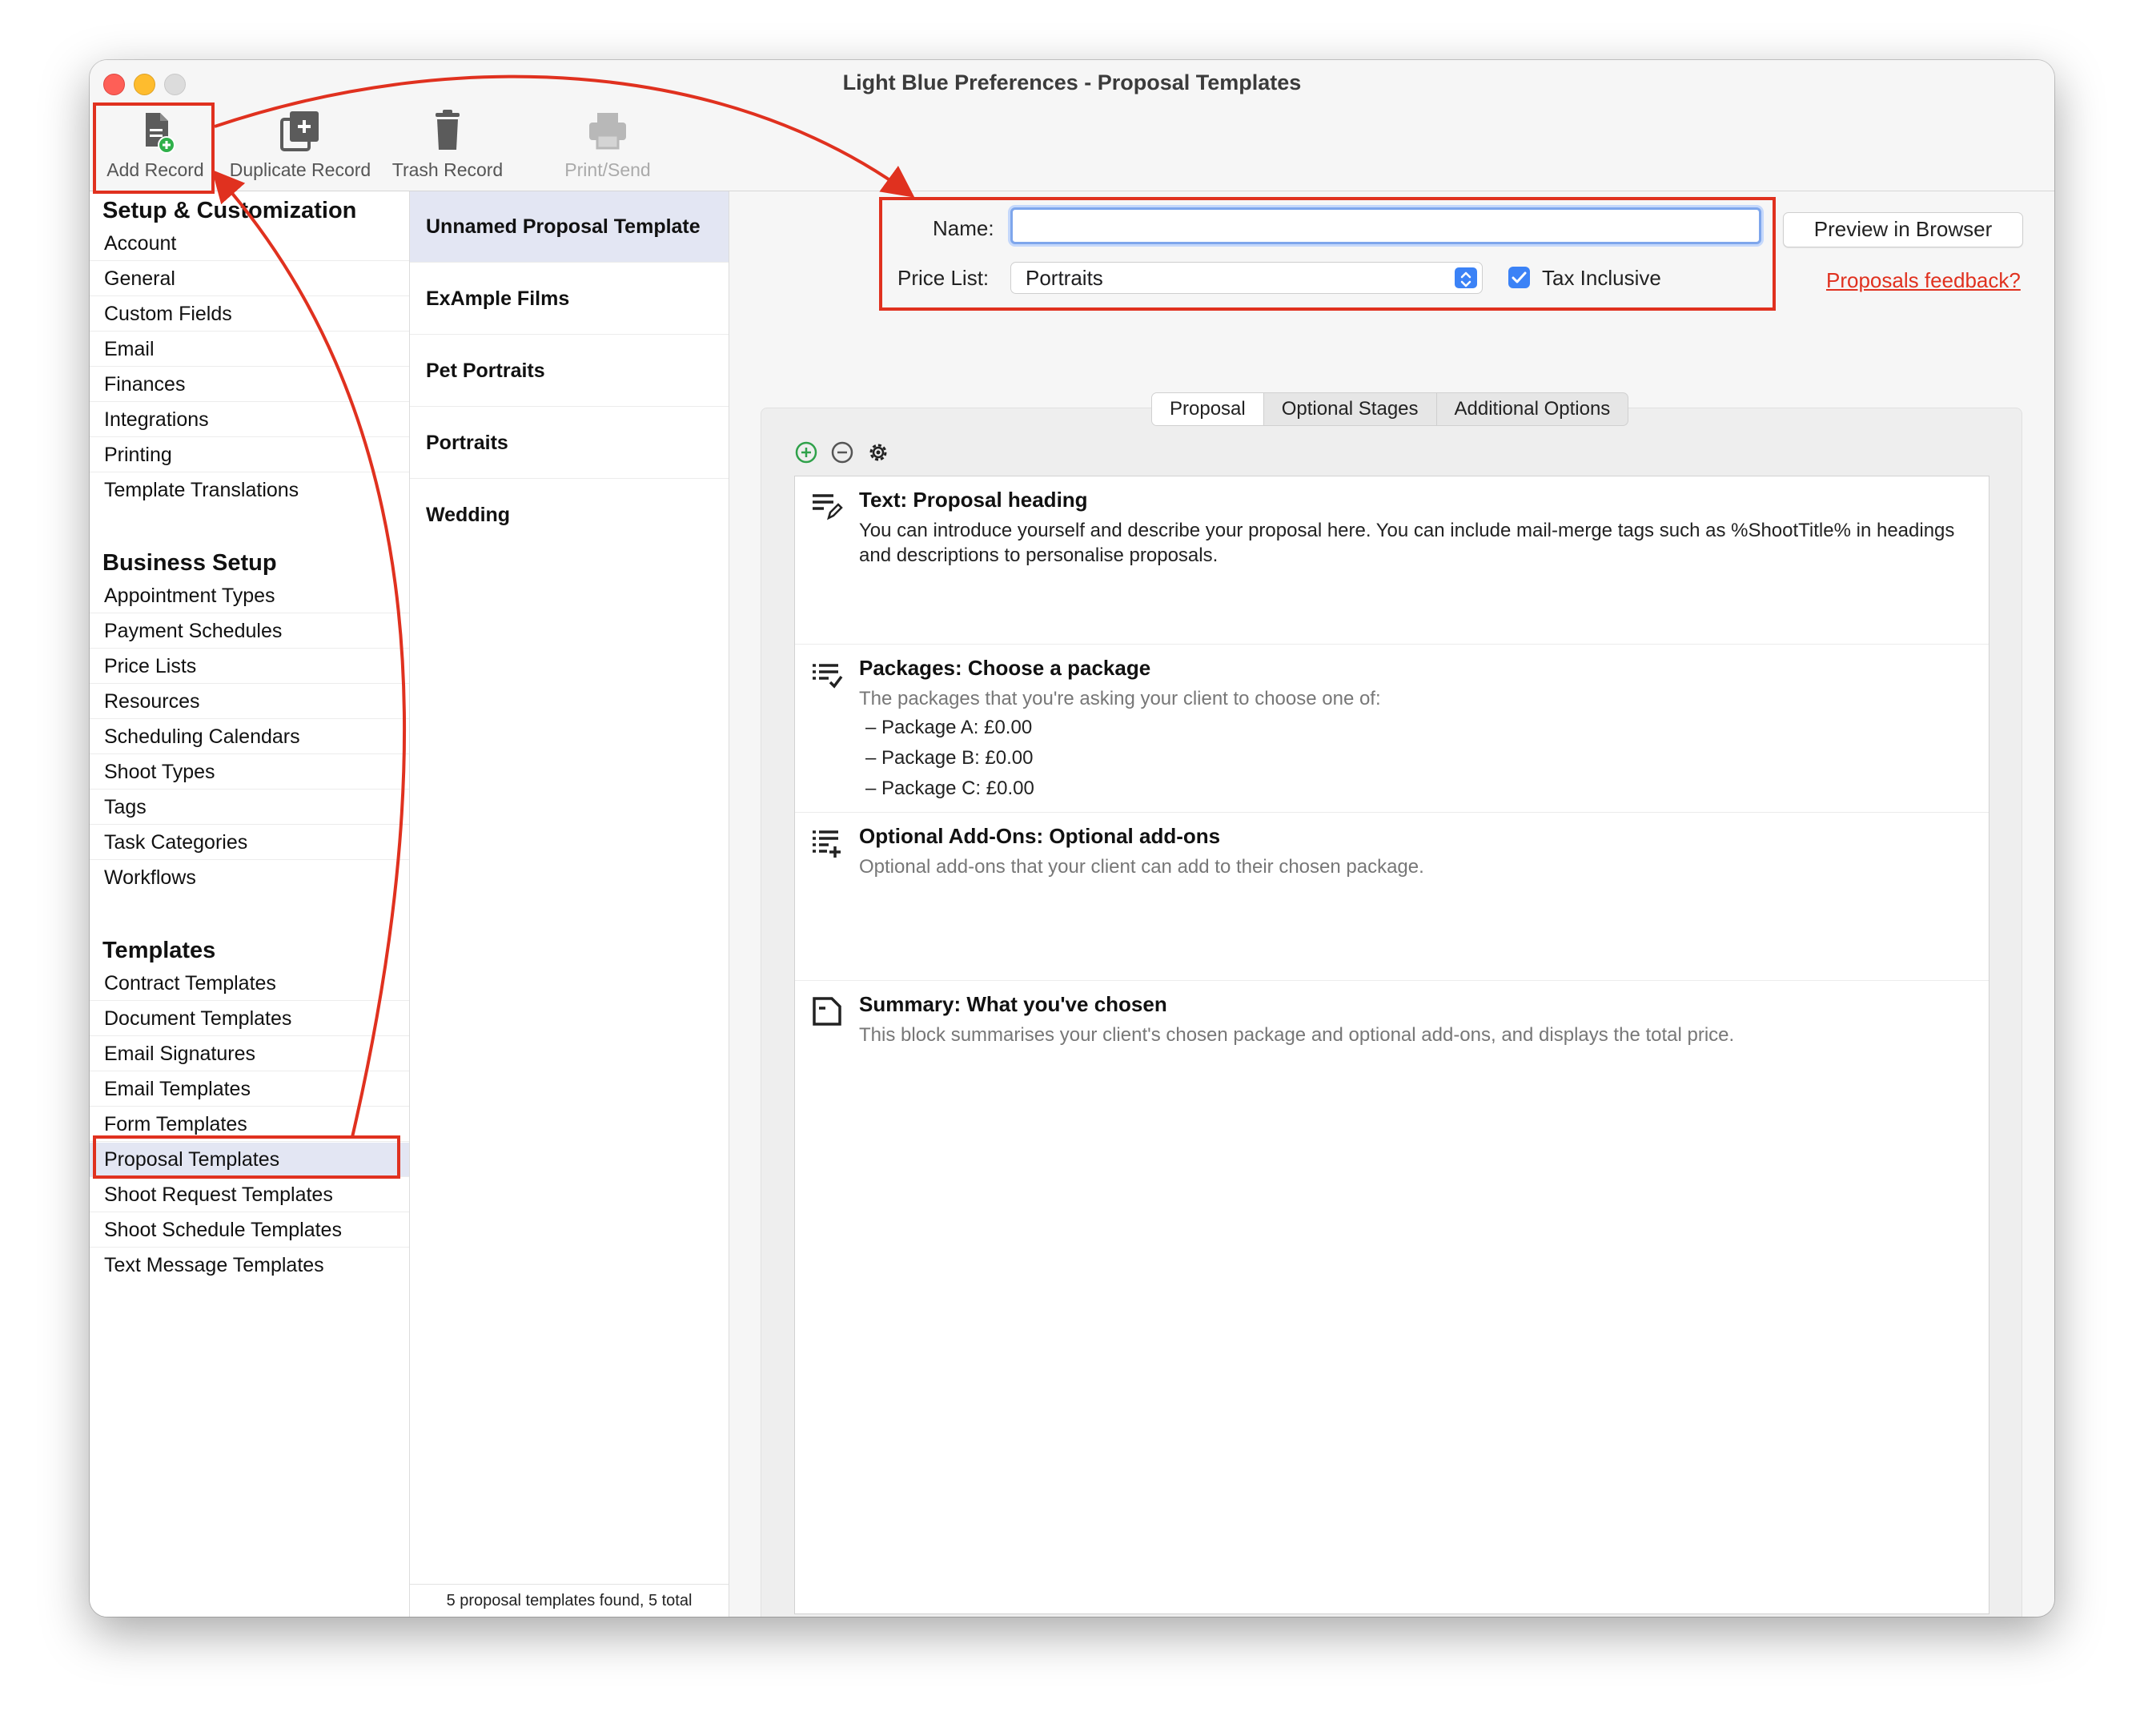 Image resolution: width=2144 pixels, height=1736 pixels. I want to click on sidebar-item-label: Shoot Types, so click(159, 772).